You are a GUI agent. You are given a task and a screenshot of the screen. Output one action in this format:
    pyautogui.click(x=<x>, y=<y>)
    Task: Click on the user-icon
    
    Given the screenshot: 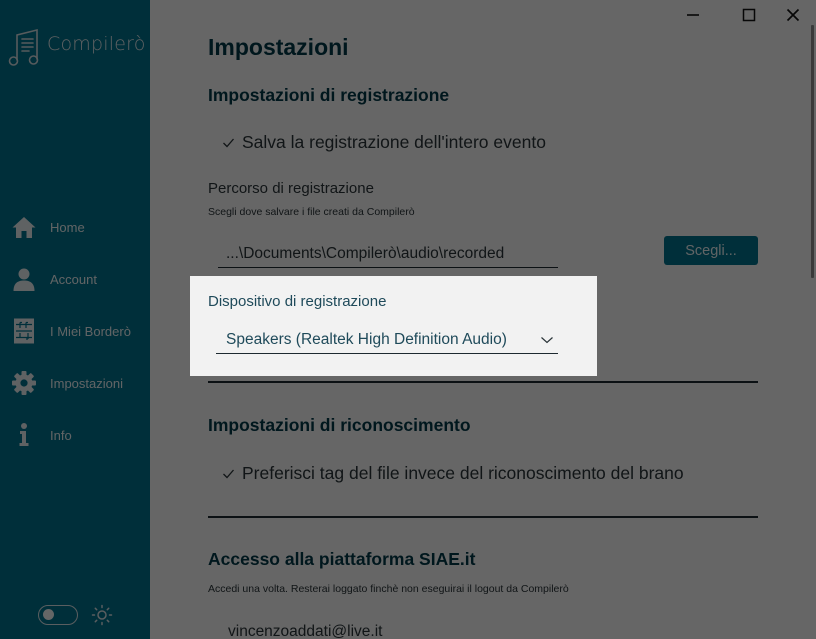 What is the action you would take?
    pyautogui.click(x=24, y=279)
    